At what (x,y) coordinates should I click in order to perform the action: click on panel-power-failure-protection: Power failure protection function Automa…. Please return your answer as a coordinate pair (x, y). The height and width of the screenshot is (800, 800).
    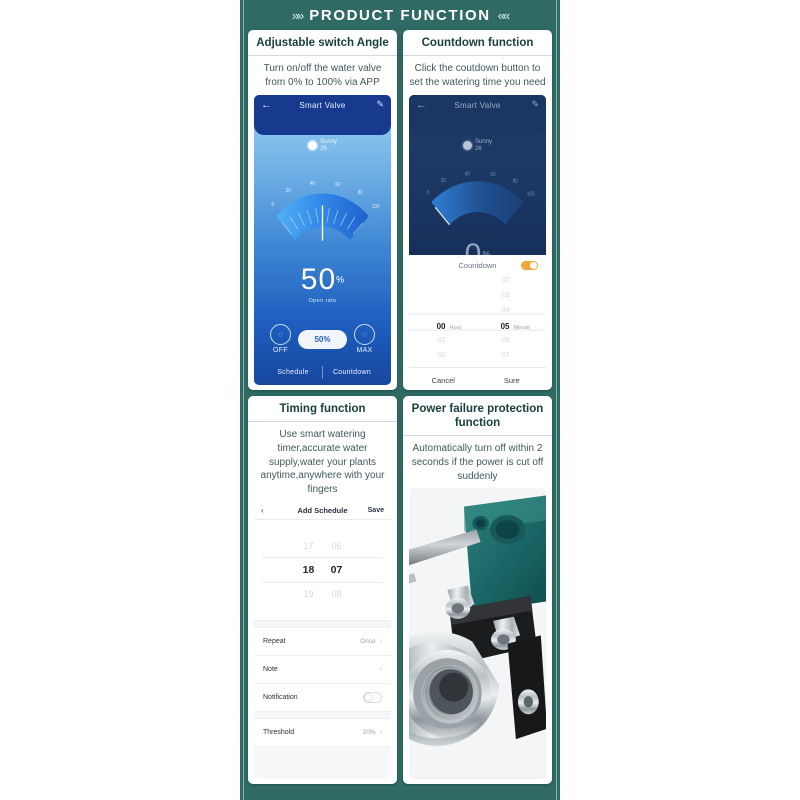
    Looking at the image, I should click on (477, 590).